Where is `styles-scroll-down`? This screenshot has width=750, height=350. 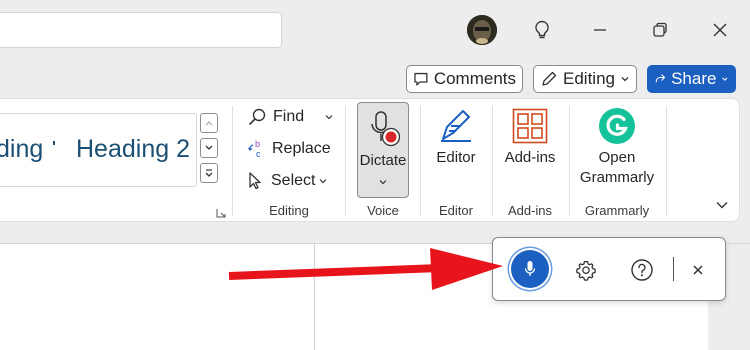
styles-scroll-down is located at coordinates (209, 148).